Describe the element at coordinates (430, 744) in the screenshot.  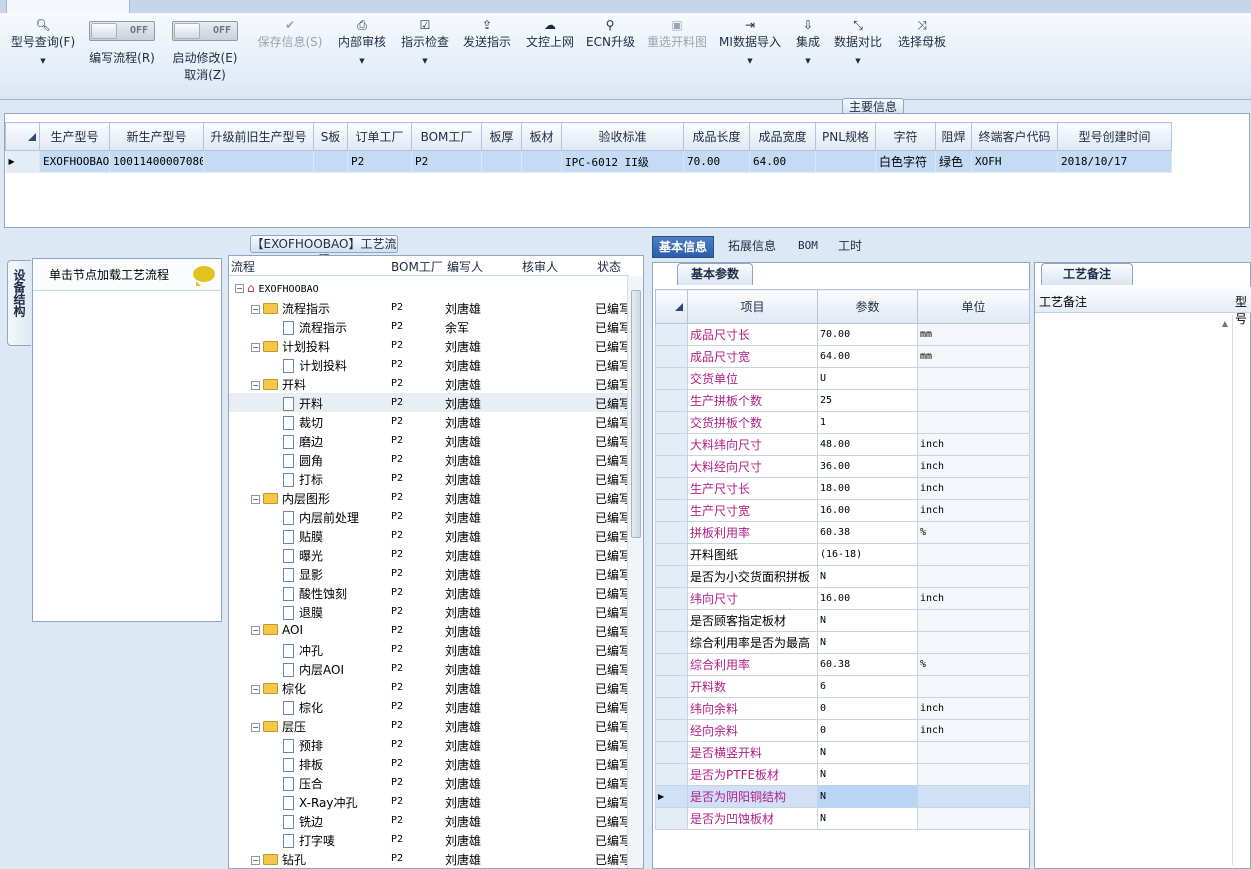
I see `tree-leaf-node: 预排 P2 刘唐雄 已编写` at that location.